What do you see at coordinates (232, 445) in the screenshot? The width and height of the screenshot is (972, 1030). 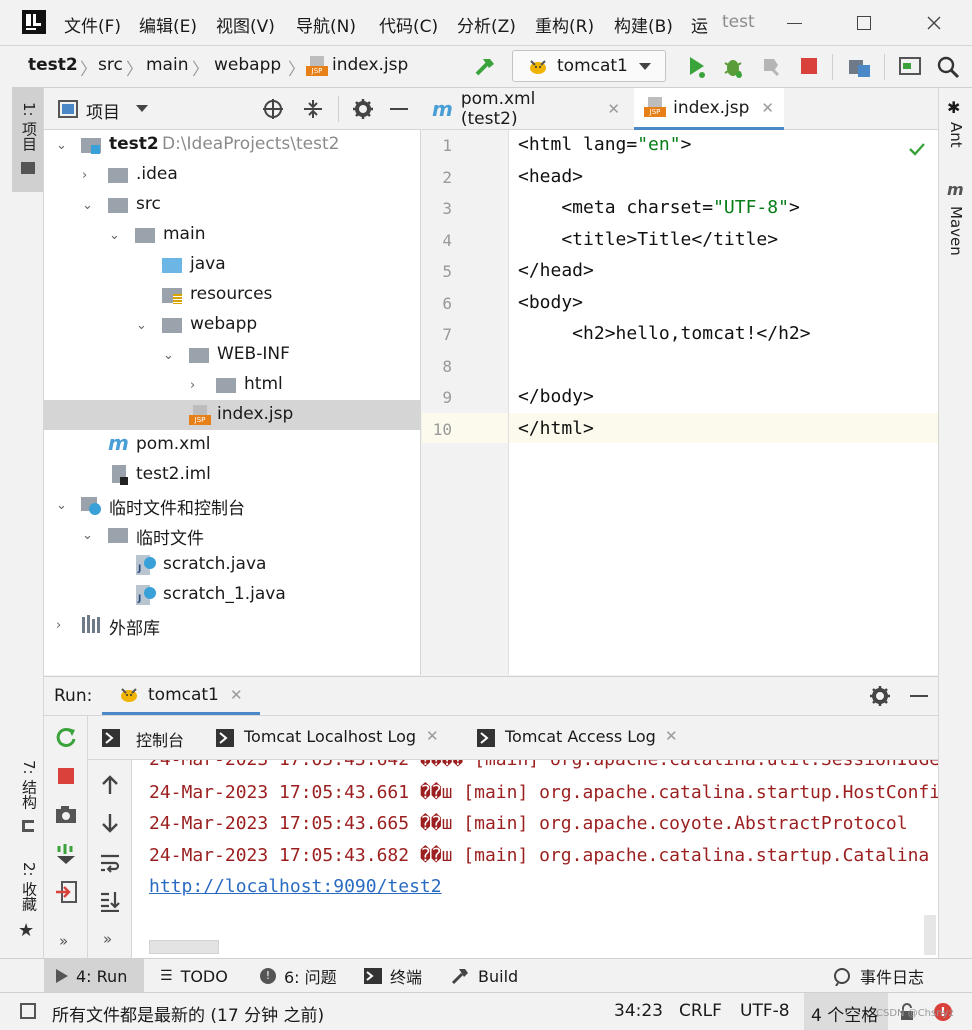 I see `tree-node-pom: m pom.xml` at bounding box center [232, 445].